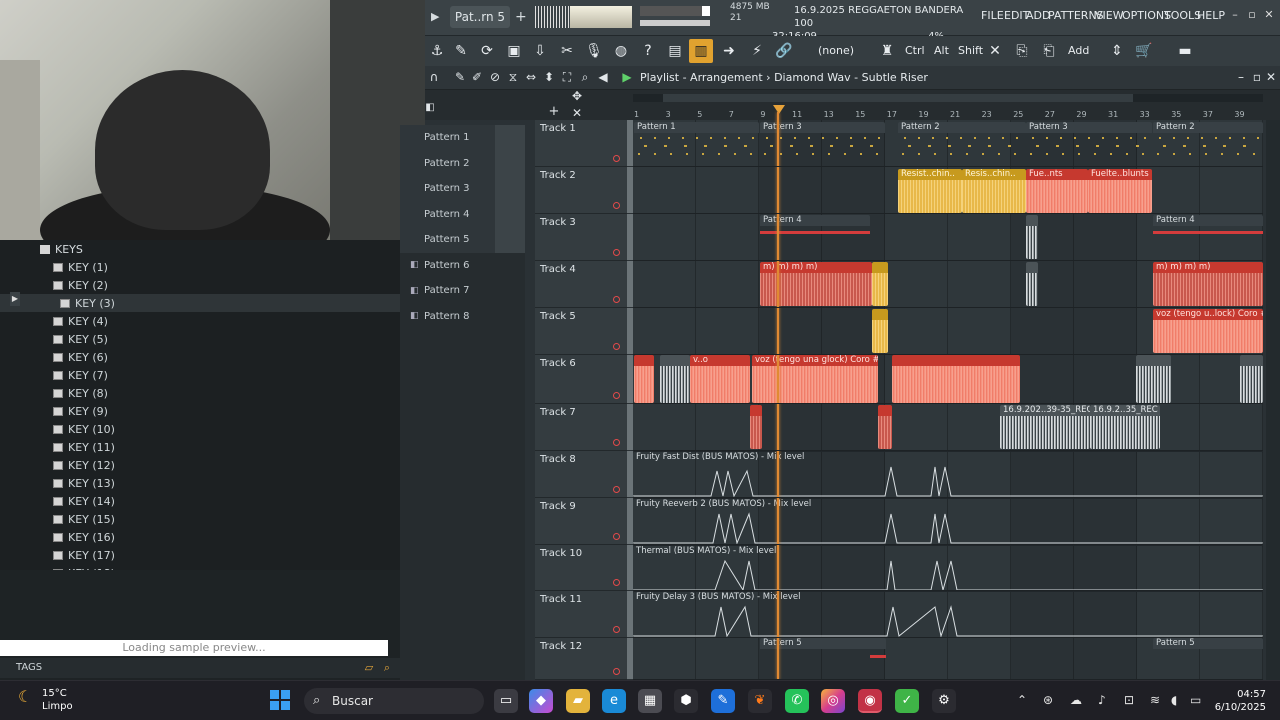  What do you see at coordinates (567, 77) in the screenshot?
I see `select-icon: ⛶` at bounding box center [567, 77].